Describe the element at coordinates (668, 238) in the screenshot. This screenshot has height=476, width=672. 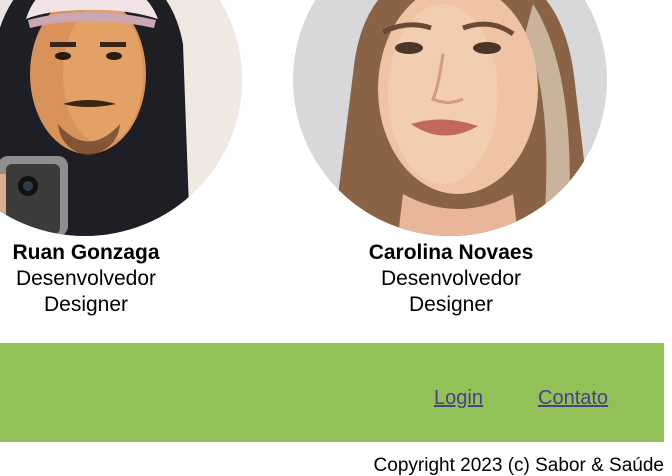
I see `page-edge` at that location.